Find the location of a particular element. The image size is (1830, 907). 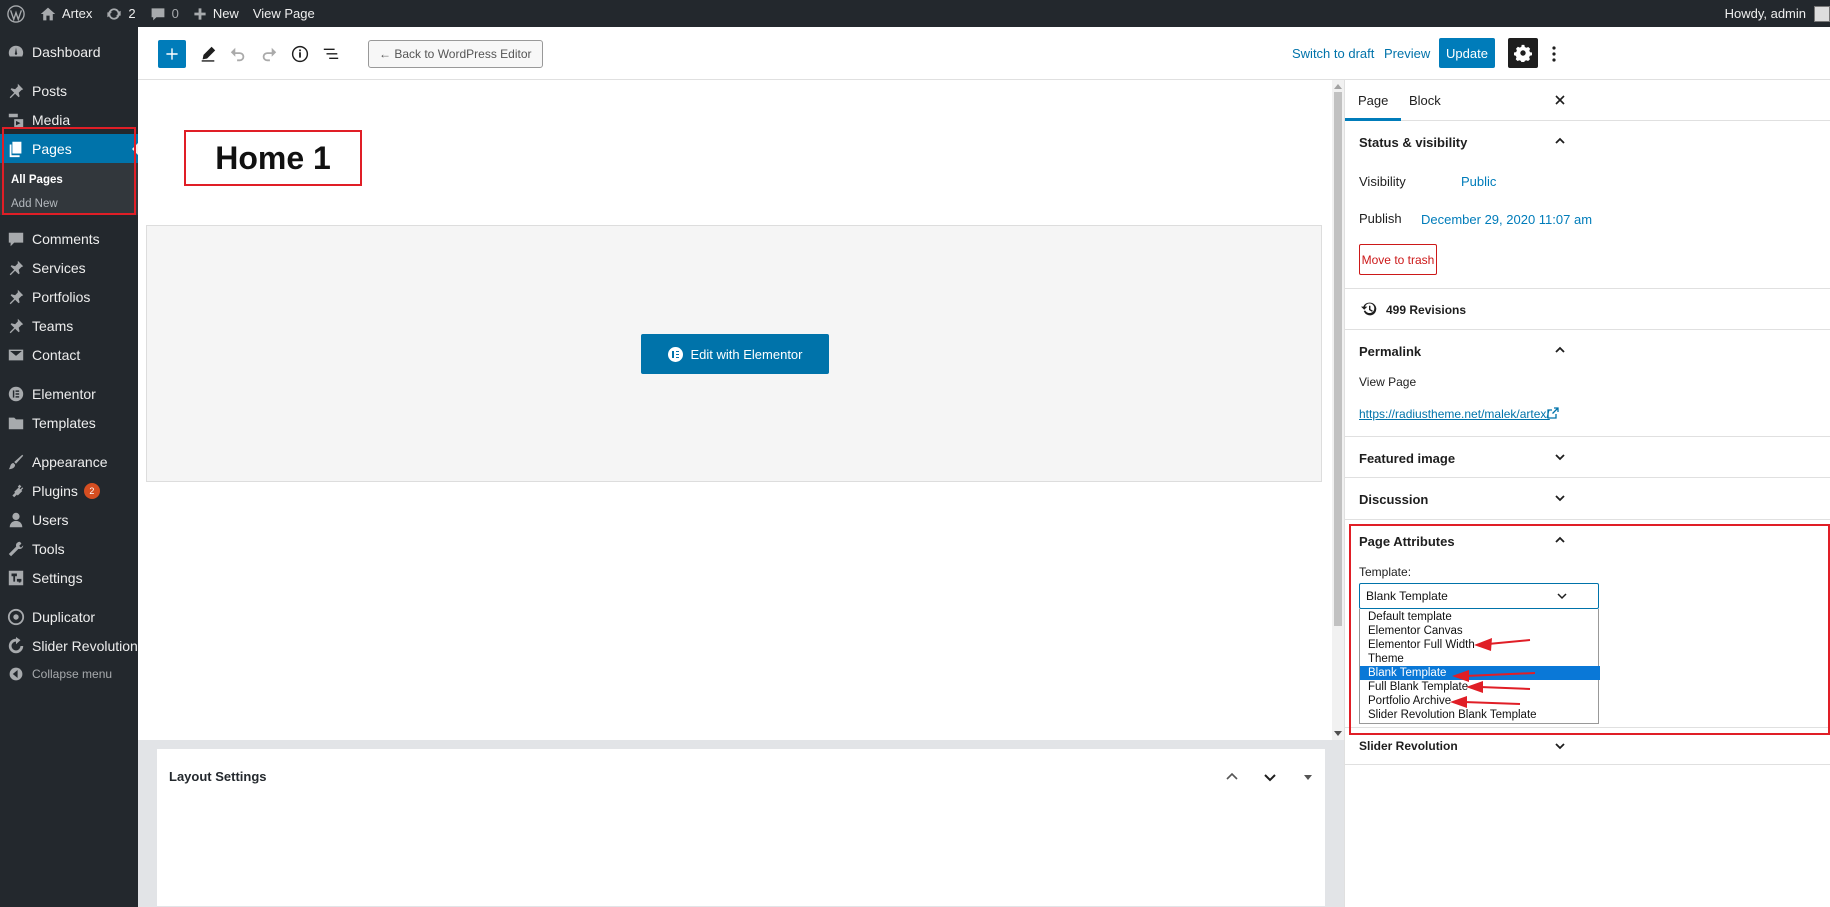

more-options-button is located at coordinates (1554, 54).